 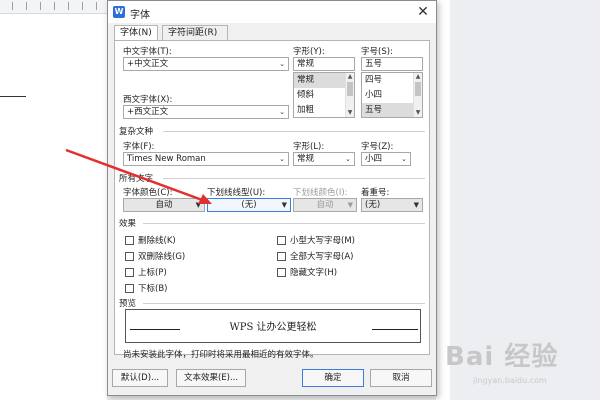 What do you see at coordinates (386, 159) in the screenshot?
I see `complex-size-select: 小四 ⌄` at bounding box center [386, 159].